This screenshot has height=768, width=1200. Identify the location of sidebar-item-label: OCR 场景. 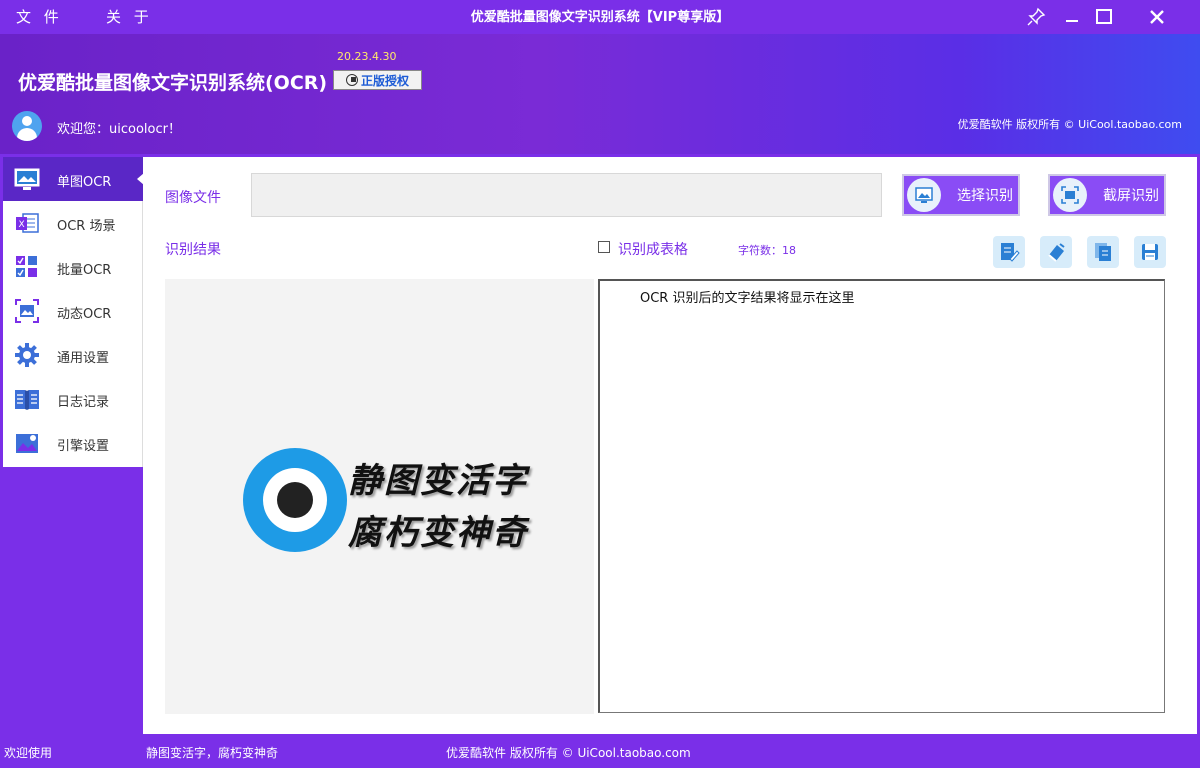
(86, 226).